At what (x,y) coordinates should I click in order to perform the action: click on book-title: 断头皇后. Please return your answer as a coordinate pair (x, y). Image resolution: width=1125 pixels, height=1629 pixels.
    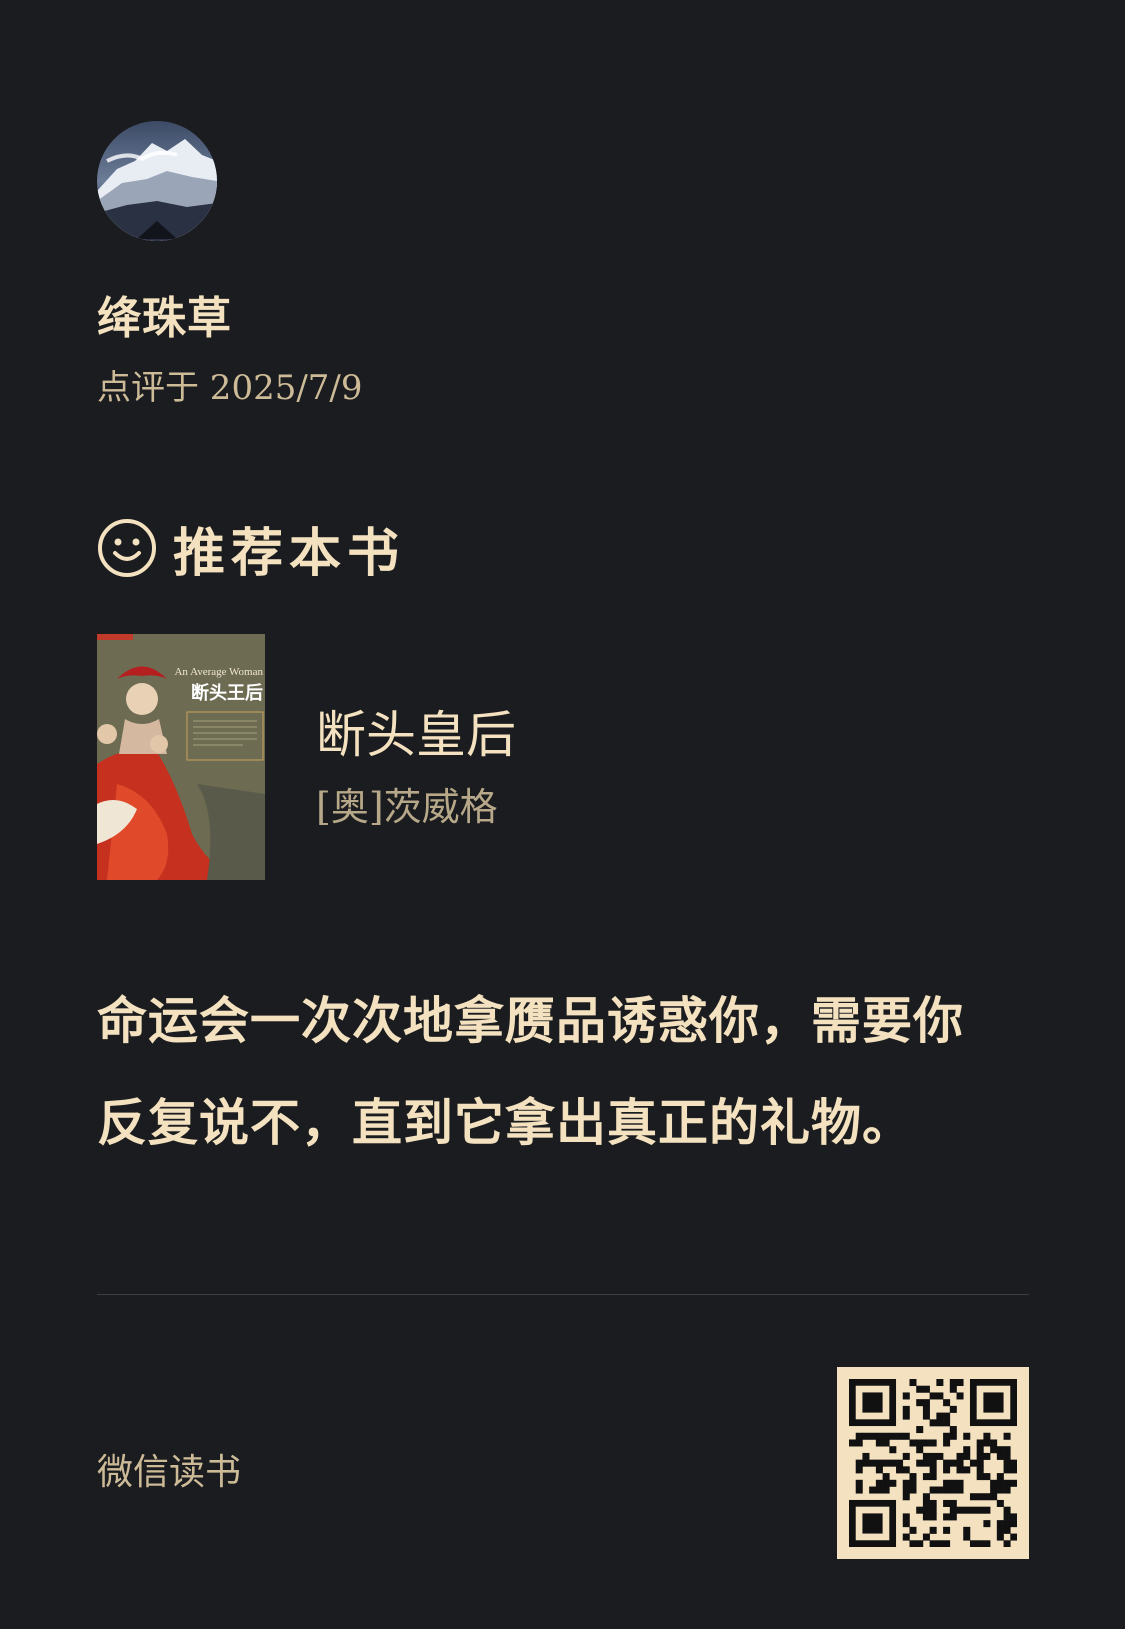
    Looking at the image, I should click on (416, 731).